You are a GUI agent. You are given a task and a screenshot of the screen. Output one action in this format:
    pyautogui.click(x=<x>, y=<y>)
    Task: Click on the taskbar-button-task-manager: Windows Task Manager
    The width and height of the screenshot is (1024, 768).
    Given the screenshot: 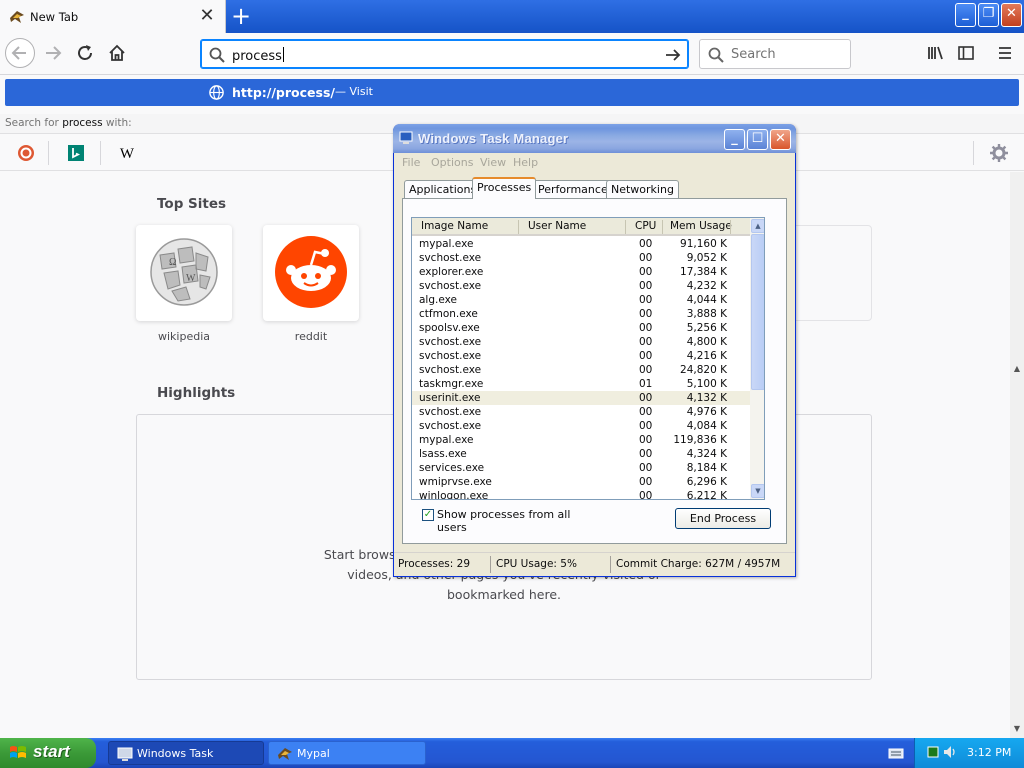 What is the action you would take?
    pyautogui.click(x=186, y=753)
    